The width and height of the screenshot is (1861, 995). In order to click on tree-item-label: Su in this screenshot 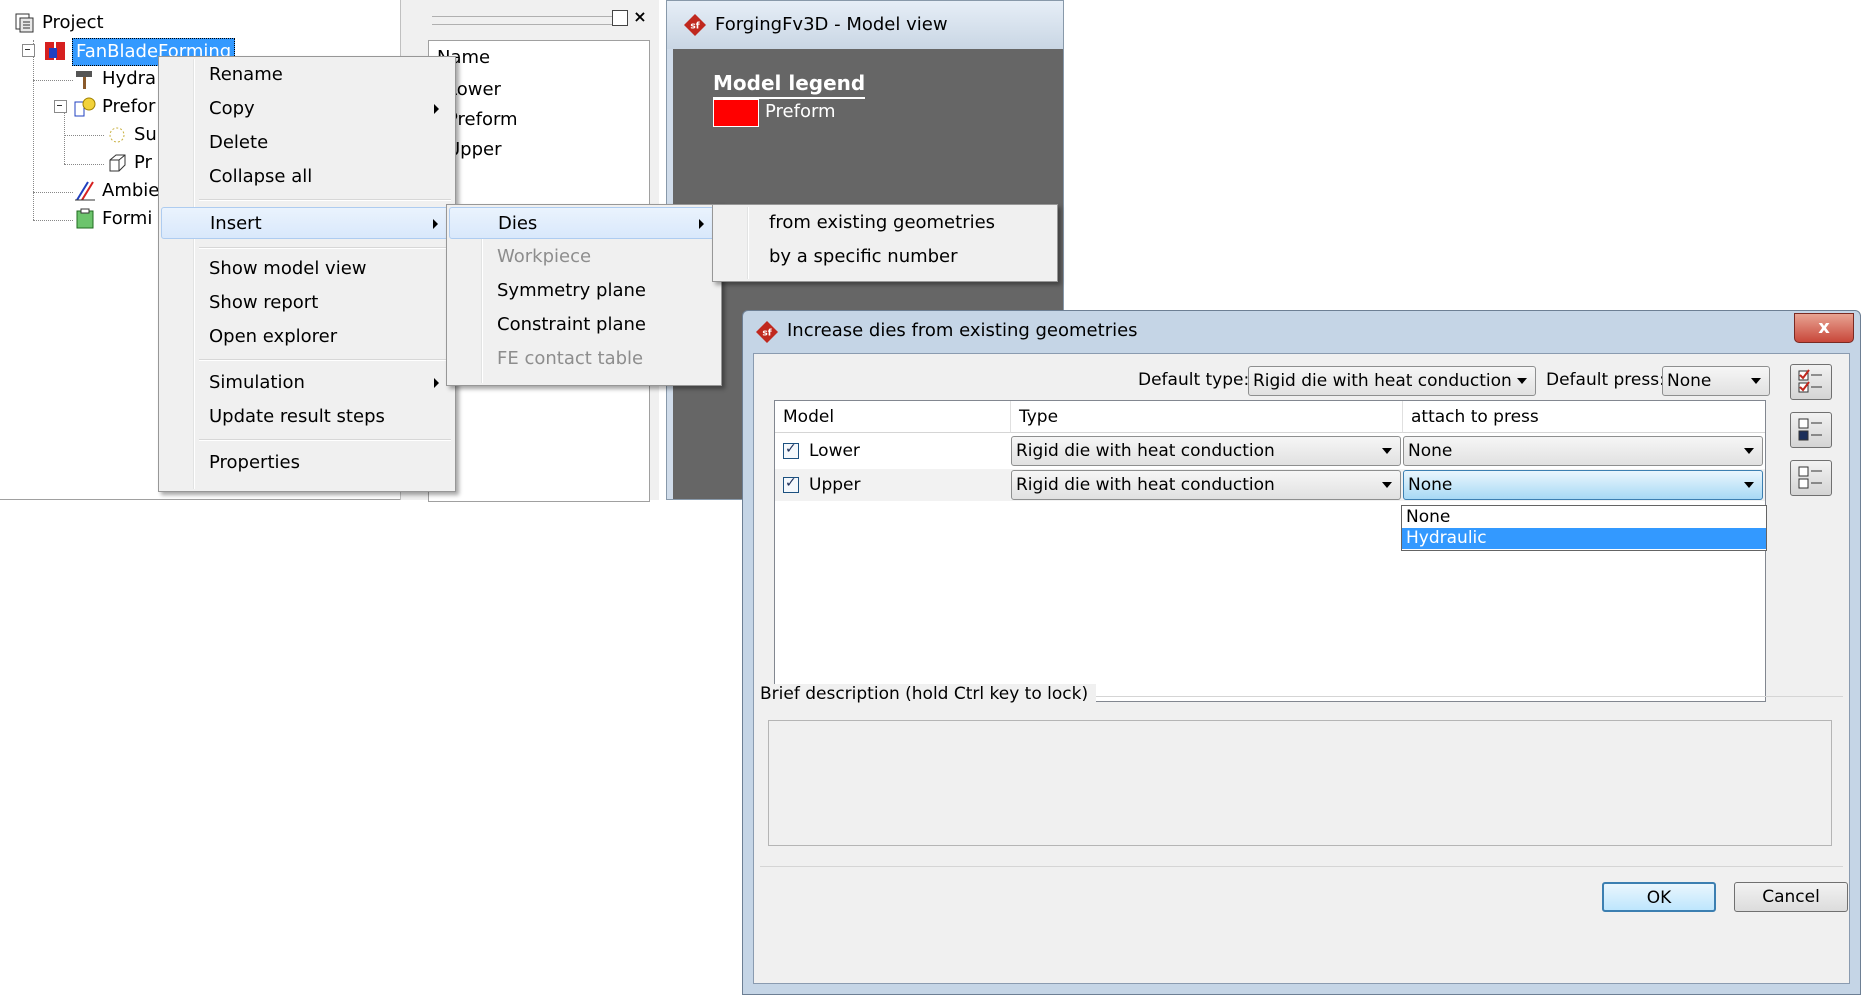, I will do `click(145, 134)`.